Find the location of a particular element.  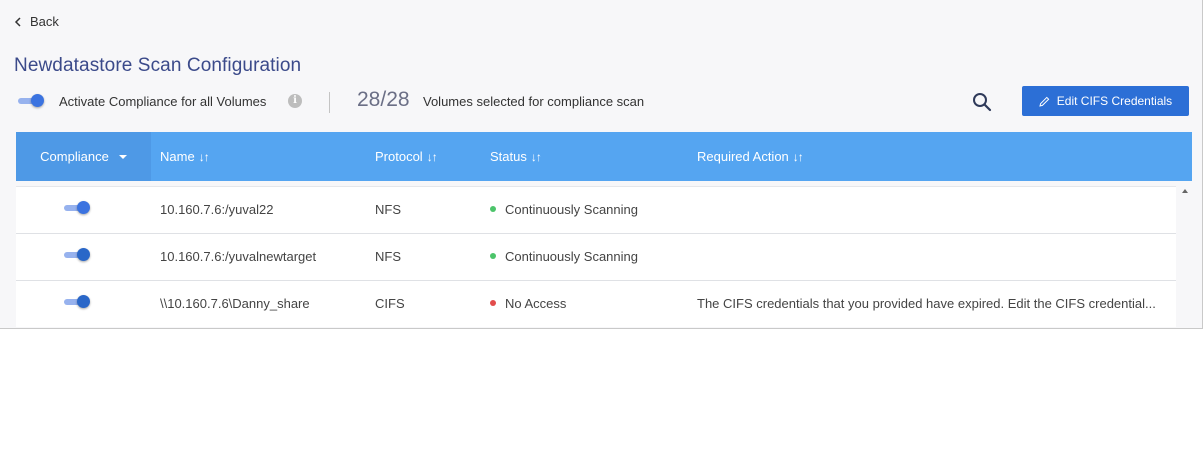

pencil-icon is located at coordinates (1044, 101).